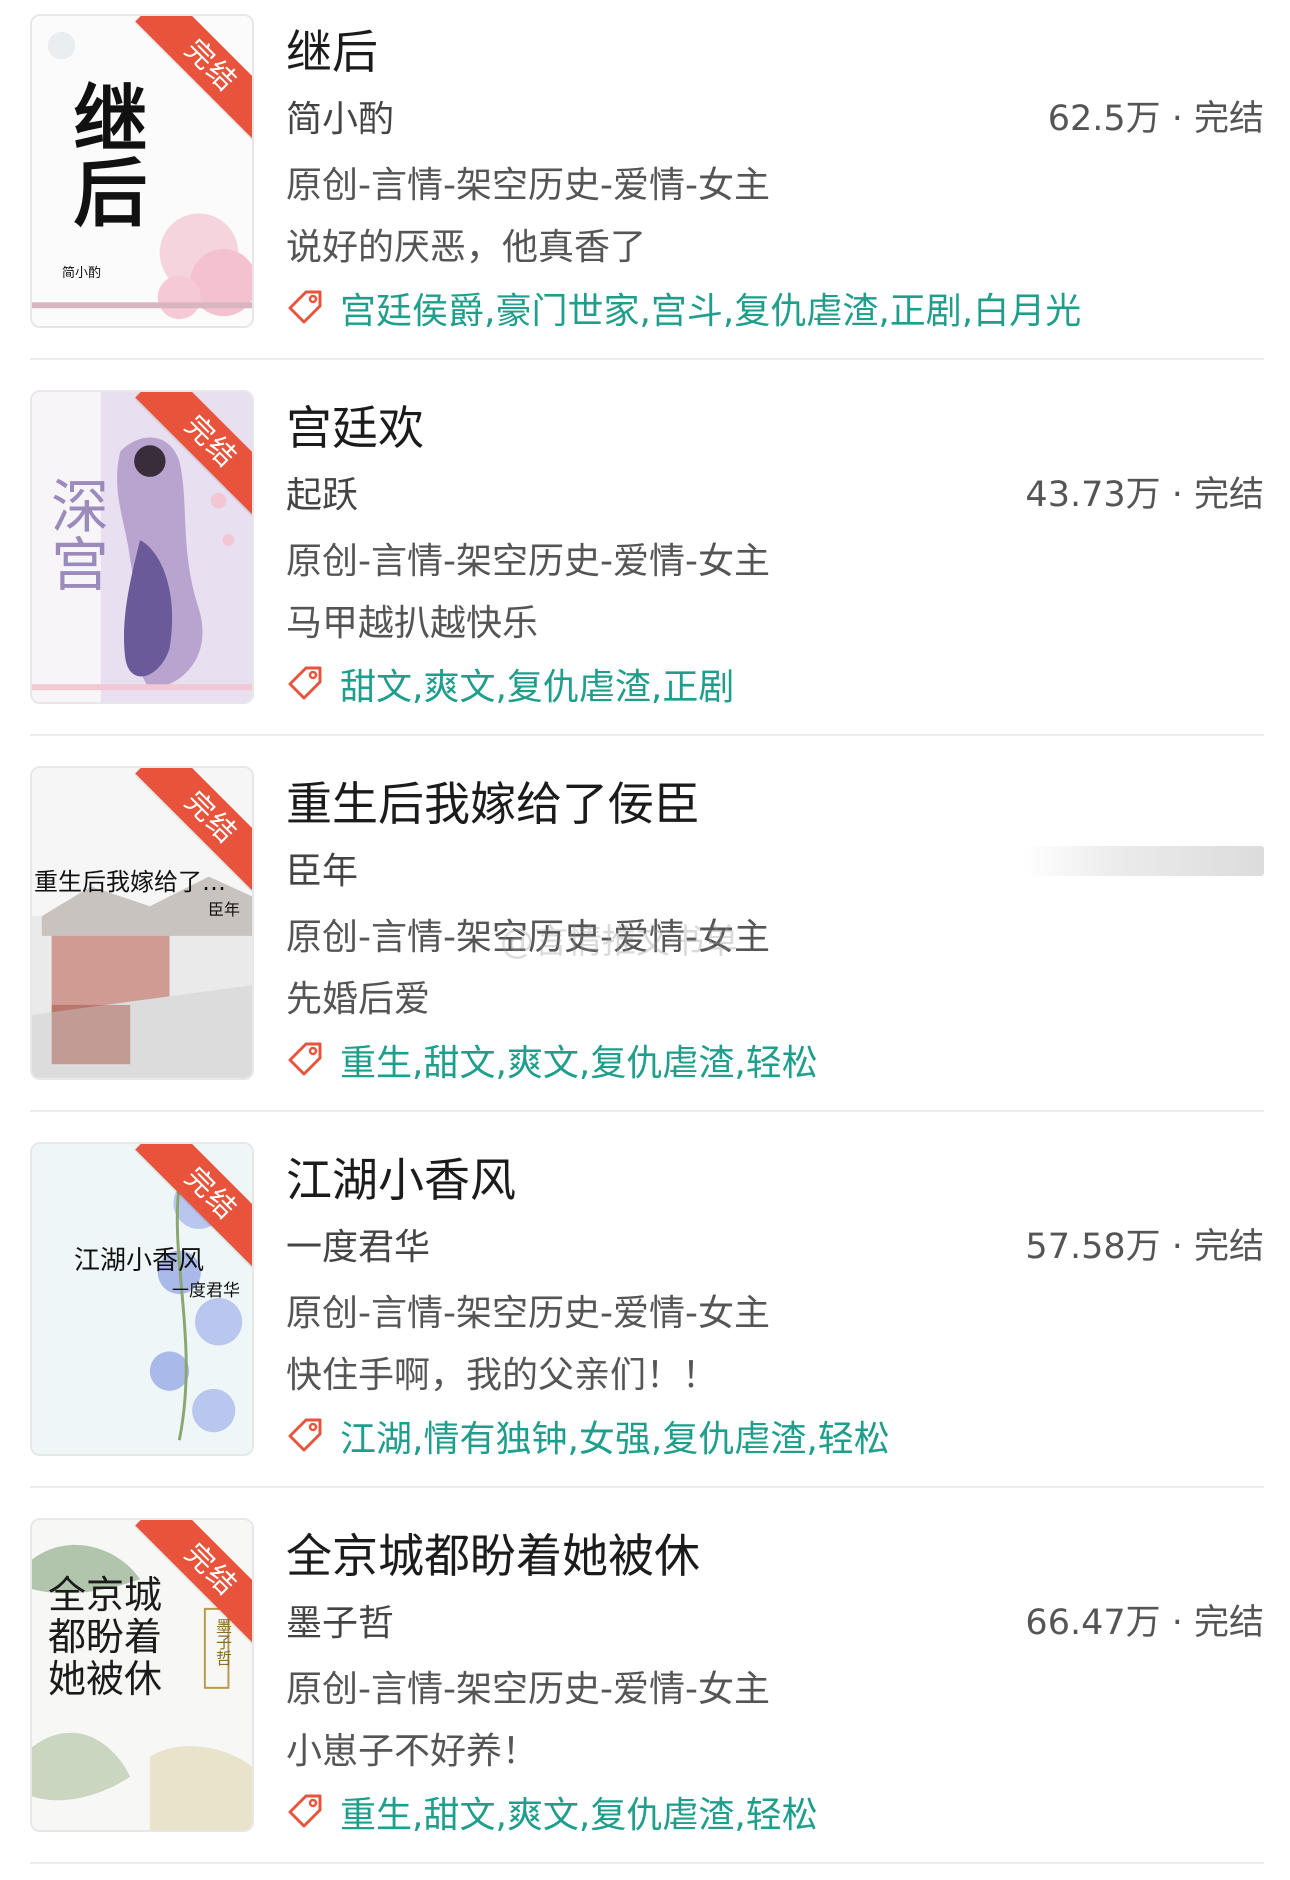 This screenshot has width=1290, height=1880. What do you see at coordinates (412, 1751) in the screenshot?
I see `book-description: 小崽子不好养！` at bounding box center [412, 1751].